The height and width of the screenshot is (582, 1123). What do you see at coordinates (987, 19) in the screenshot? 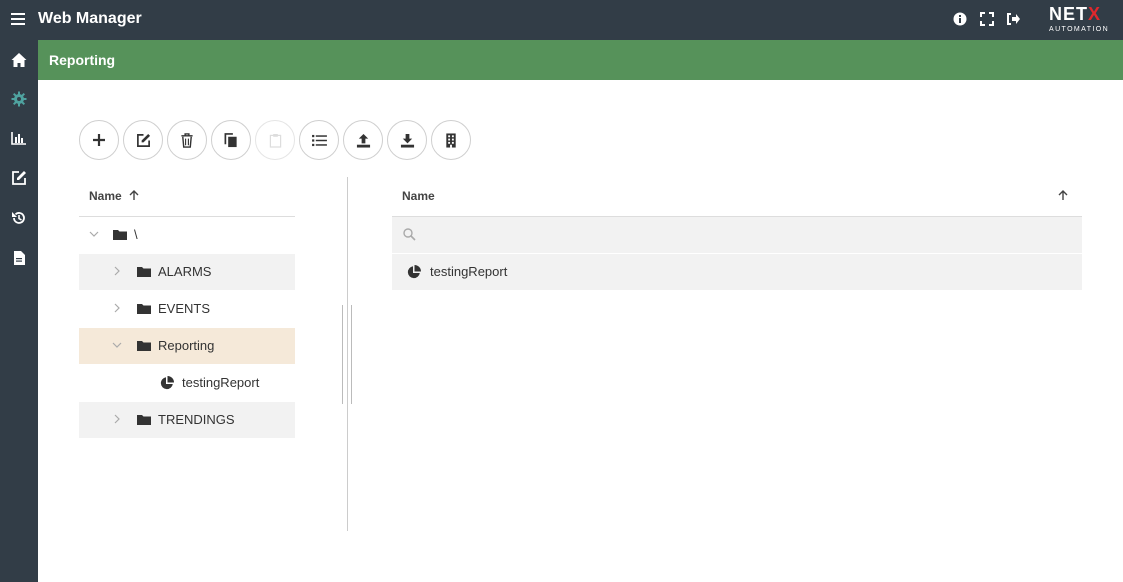
I see `fullscreen-icon` at bounding box center [987, 19].